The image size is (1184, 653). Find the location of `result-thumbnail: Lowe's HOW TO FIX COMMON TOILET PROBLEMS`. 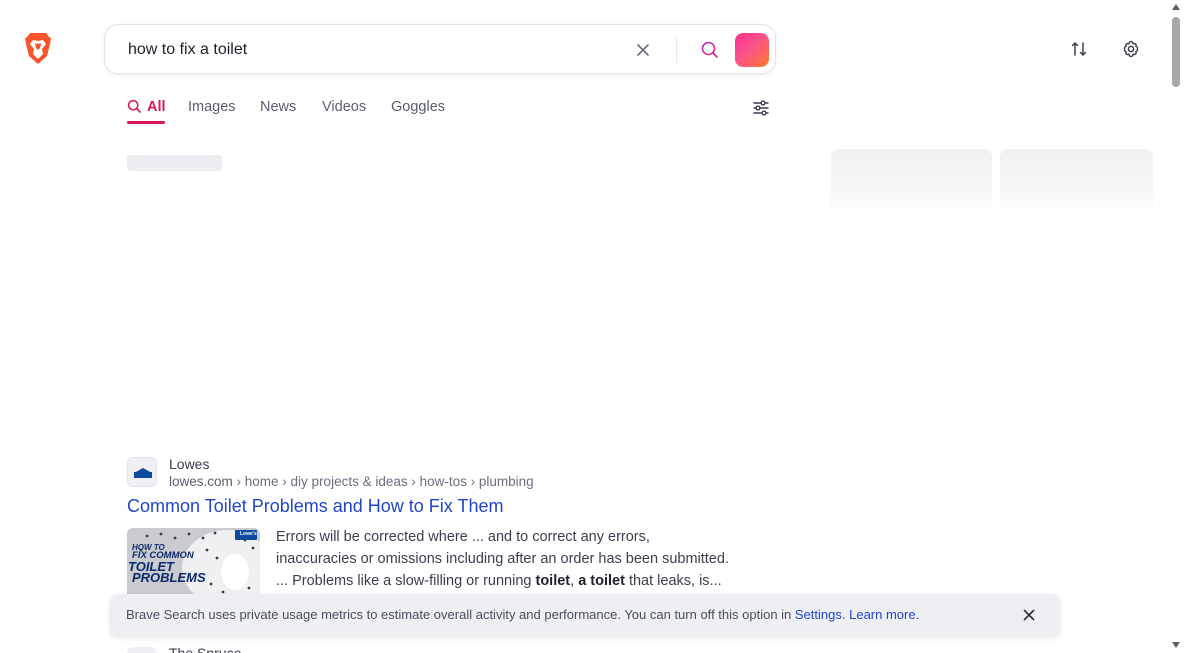

result-thumbnail: Lowe's HOW TO FIX COMMON TOILET PROBLEMS is located at coordinates (193, 564).